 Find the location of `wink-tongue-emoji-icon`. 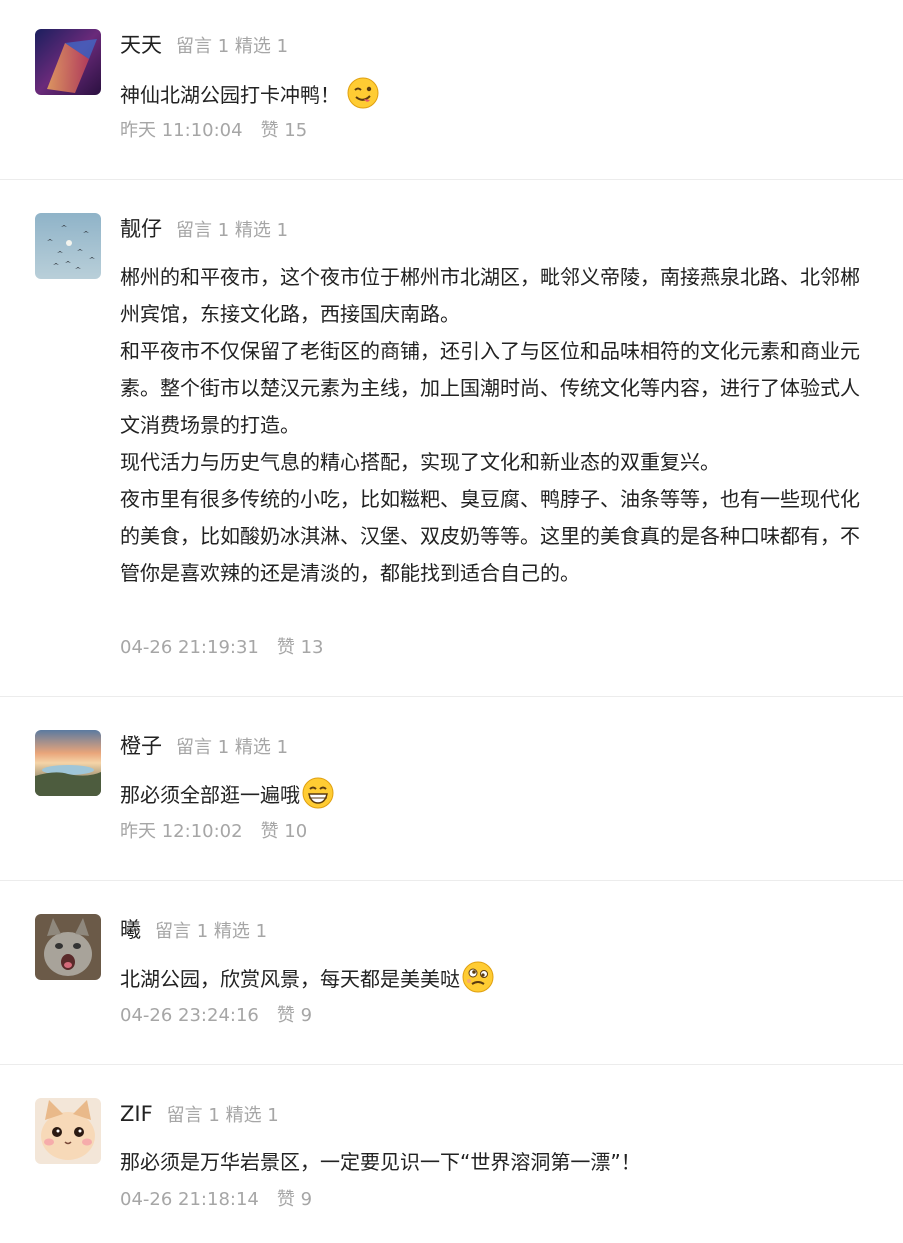

wink-tongue-emoji-icon is located at coordinates (363, 93).